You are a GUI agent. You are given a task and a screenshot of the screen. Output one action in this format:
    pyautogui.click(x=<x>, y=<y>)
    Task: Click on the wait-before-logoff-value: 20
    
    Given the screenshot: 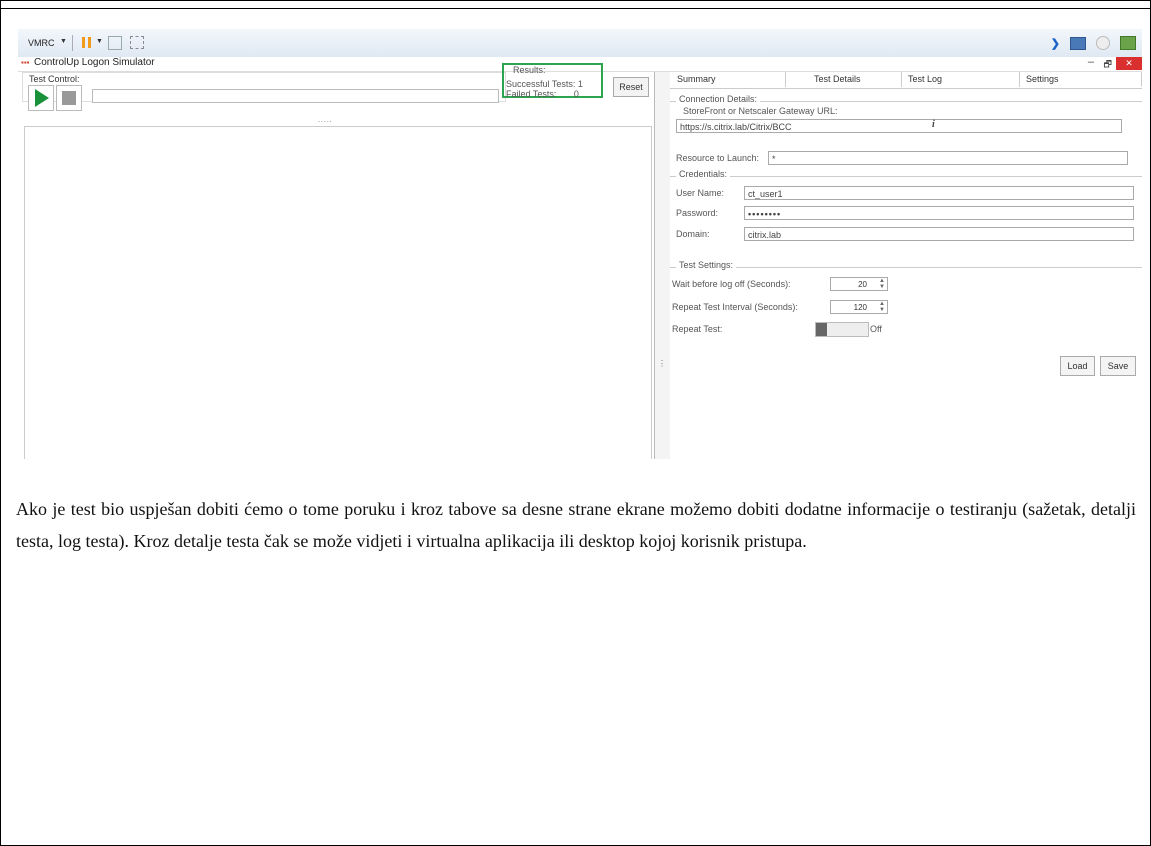 What is the action you would take?
    pyautogui.click(x=862, y=284)
    